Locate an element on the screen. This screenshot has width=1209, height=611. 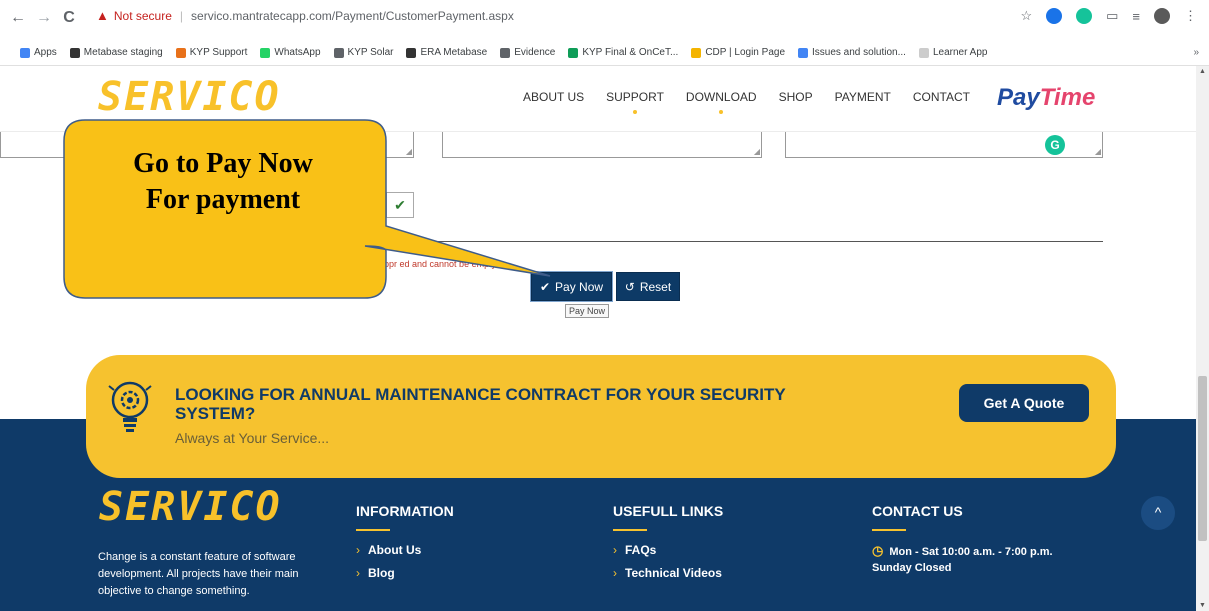
hours-line-1: Mon - Sat 10:00 a.m. - 7:00 p.m. is located at coordinates (971, 552).